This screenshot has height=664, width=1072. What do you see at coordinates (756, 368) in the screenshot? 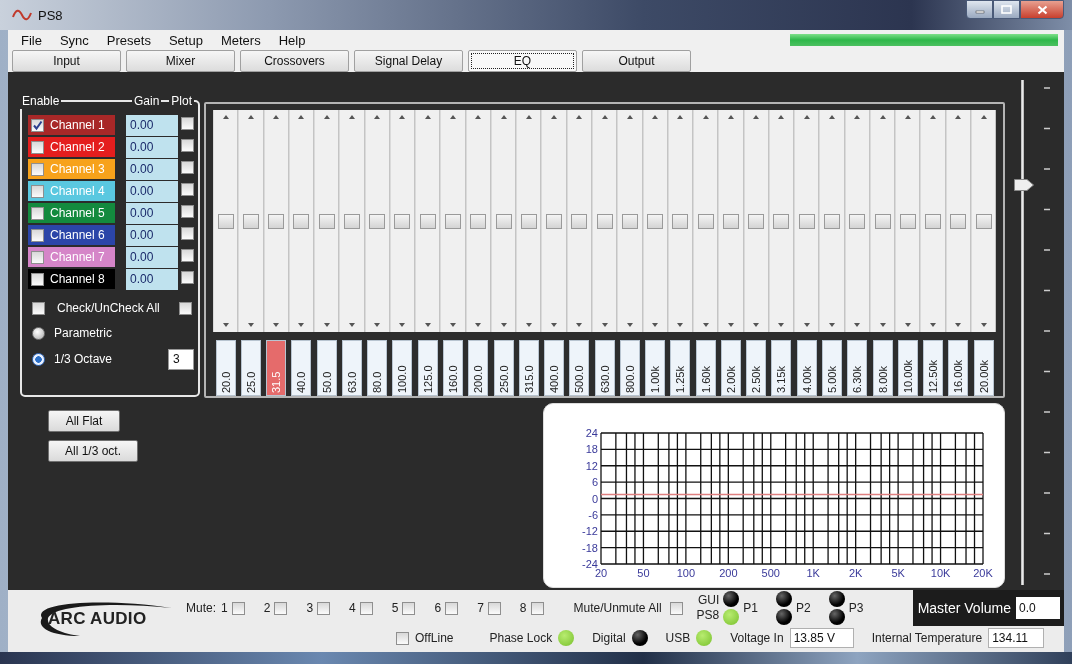
I see `frequency-label: 2.50k` at bounding box center [756, 368].